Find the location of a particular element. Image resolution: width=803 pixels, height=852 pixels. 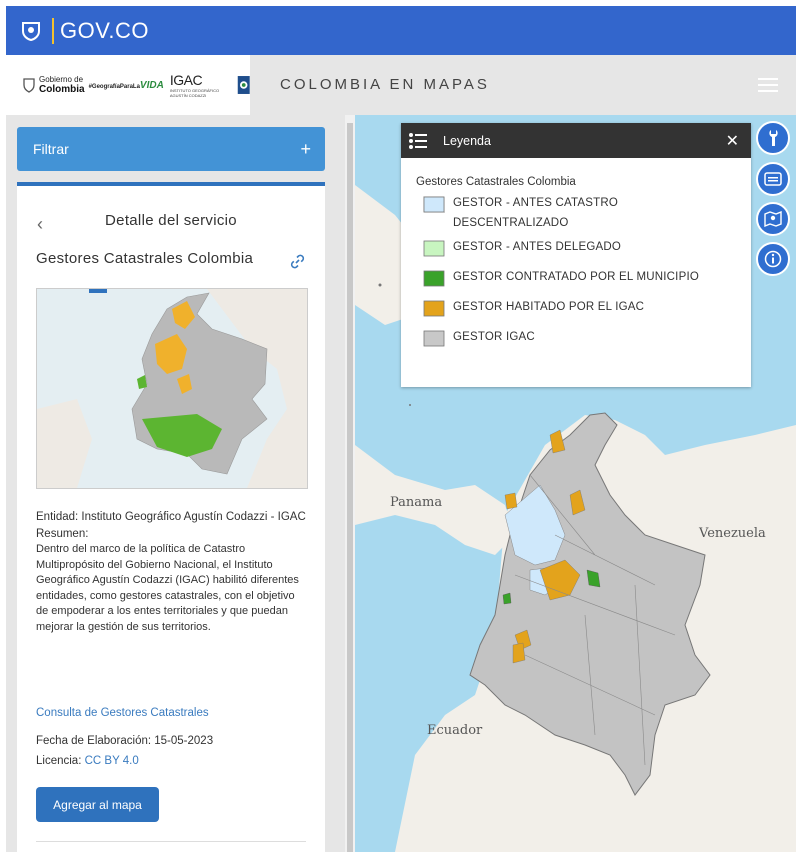

legend-item-label: GESTOR HABITADO POR EL IGAC is located at coordinates (549, 307).